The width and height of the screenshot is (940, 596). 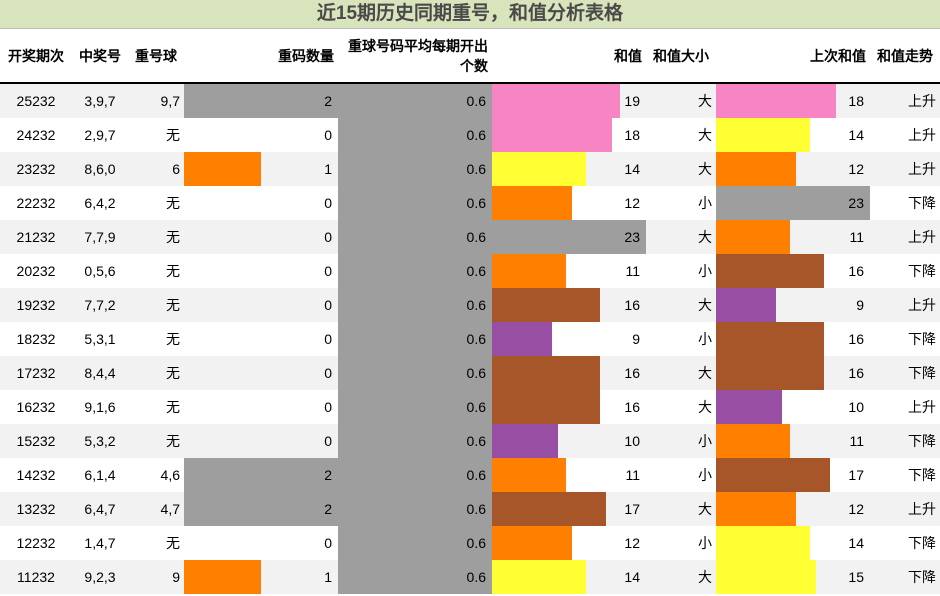 What do you see at coordinates (100, 407) in the screenshot?
I see `cell-numbers: 9,1,6` at bounding box center [100, 407].